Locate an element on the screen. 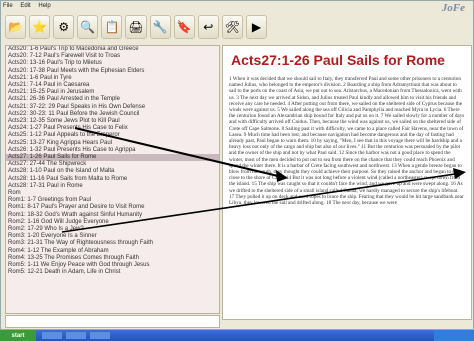 This screenshot has width=474, height=341. annotation-arrow-lower is located at coordinates (258, 203).